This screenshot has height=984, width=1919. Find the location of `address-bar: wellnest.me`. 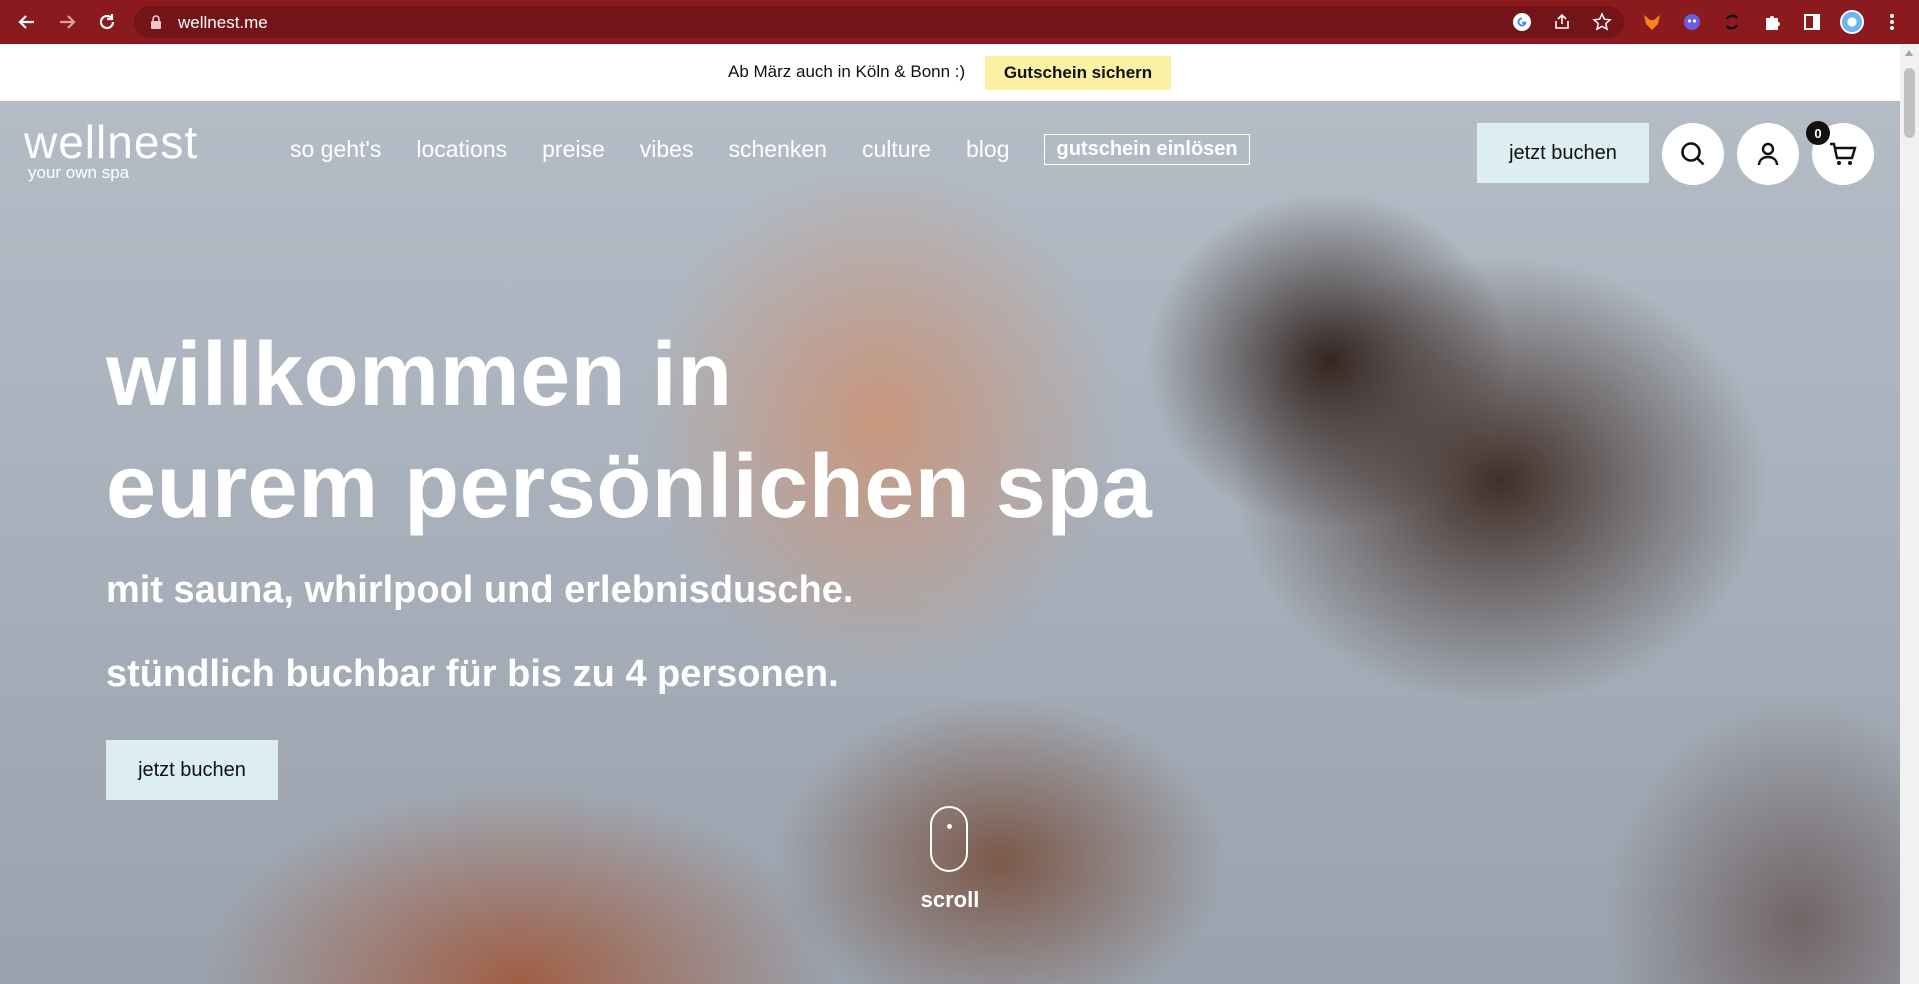

address-bar: wellnest.me is located at coordinates (879, 22).